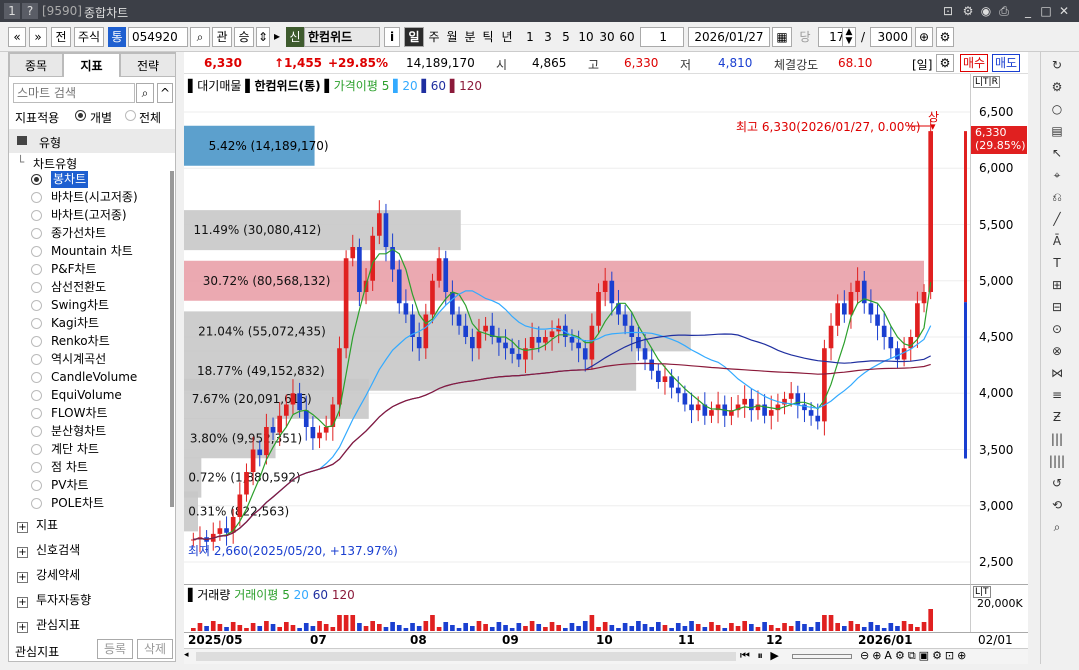 The height and width of the screenshot is (670, 1079). What do you see at coordinates (1057, 461) in the screenshot?
I see `bars-2-icon: ||||` at bounding box center [1057, 461].